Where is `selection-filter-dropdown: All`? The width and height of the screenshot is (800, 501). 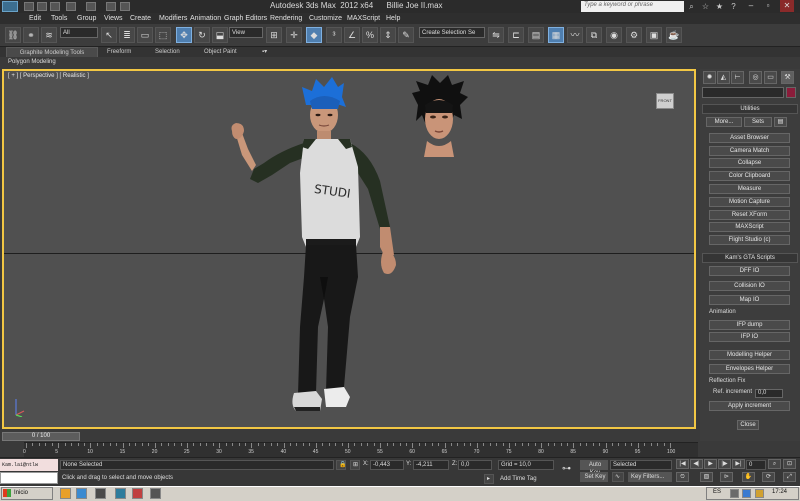 selection-filter-dropdown: All is located at coordinates (79, 32).